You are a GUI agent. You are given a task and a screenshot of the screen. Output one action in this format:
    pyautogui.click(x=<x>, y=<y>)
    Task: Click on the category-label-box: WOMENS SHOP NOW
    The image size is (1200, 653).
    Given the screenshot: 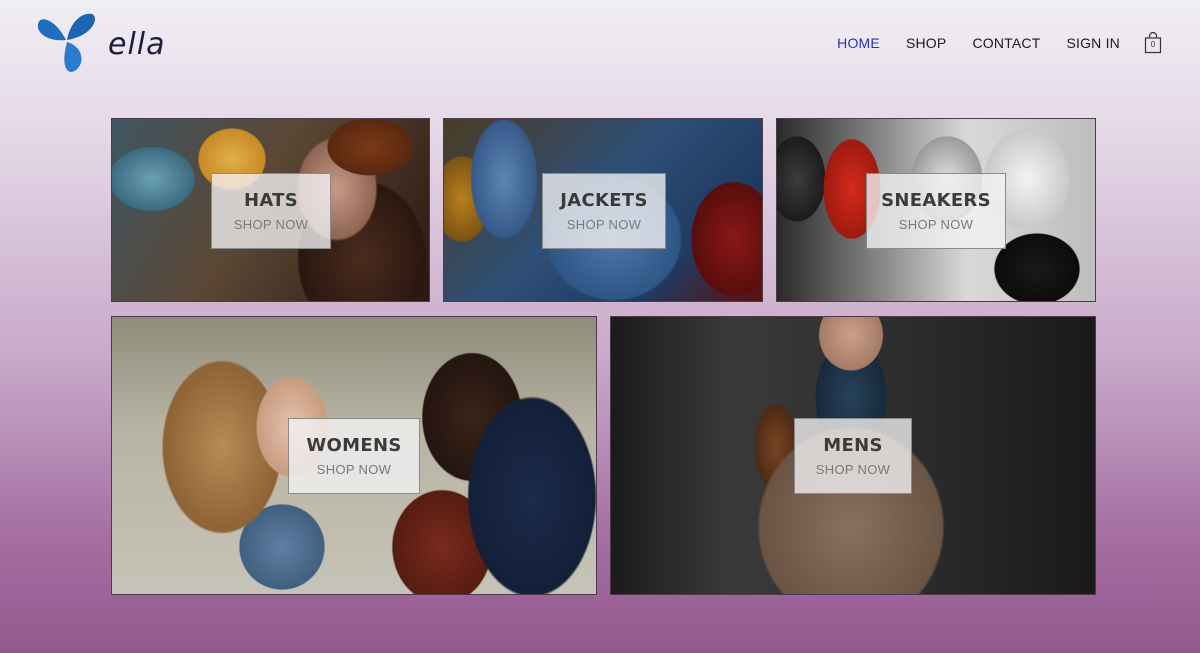 What is the action you would take?
    pyautogui.click(x=354, y=456)
    